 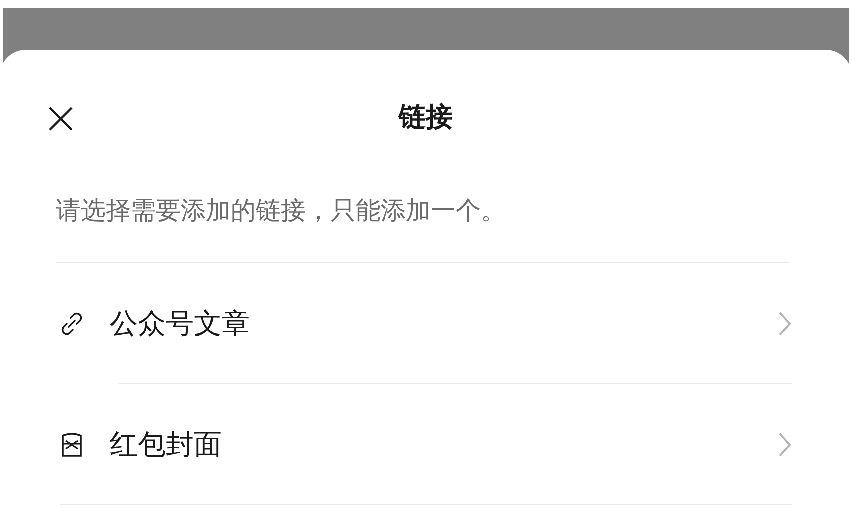 What do you see at coordinates (180, 324) in the screenshot?
I see `item-label: 公众号文章` at bounding box center [180, 324].